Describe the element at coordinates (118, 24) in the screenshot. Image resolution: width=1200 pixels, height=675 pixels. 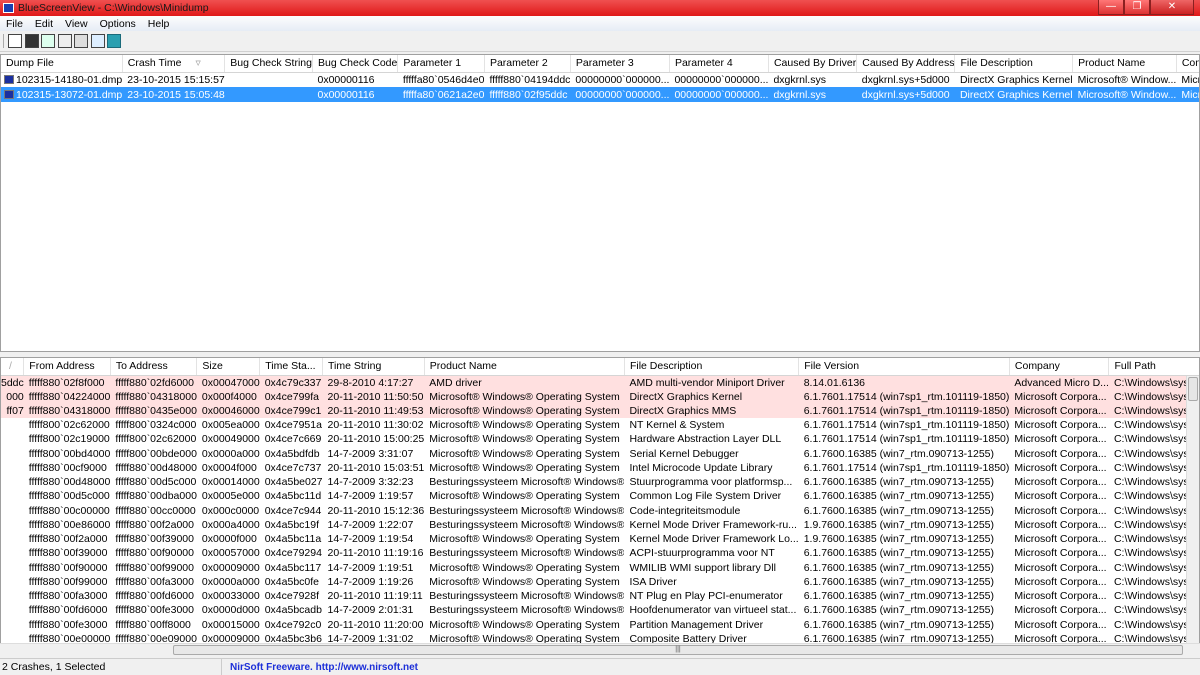
I see `menu-options: Options` at that location.